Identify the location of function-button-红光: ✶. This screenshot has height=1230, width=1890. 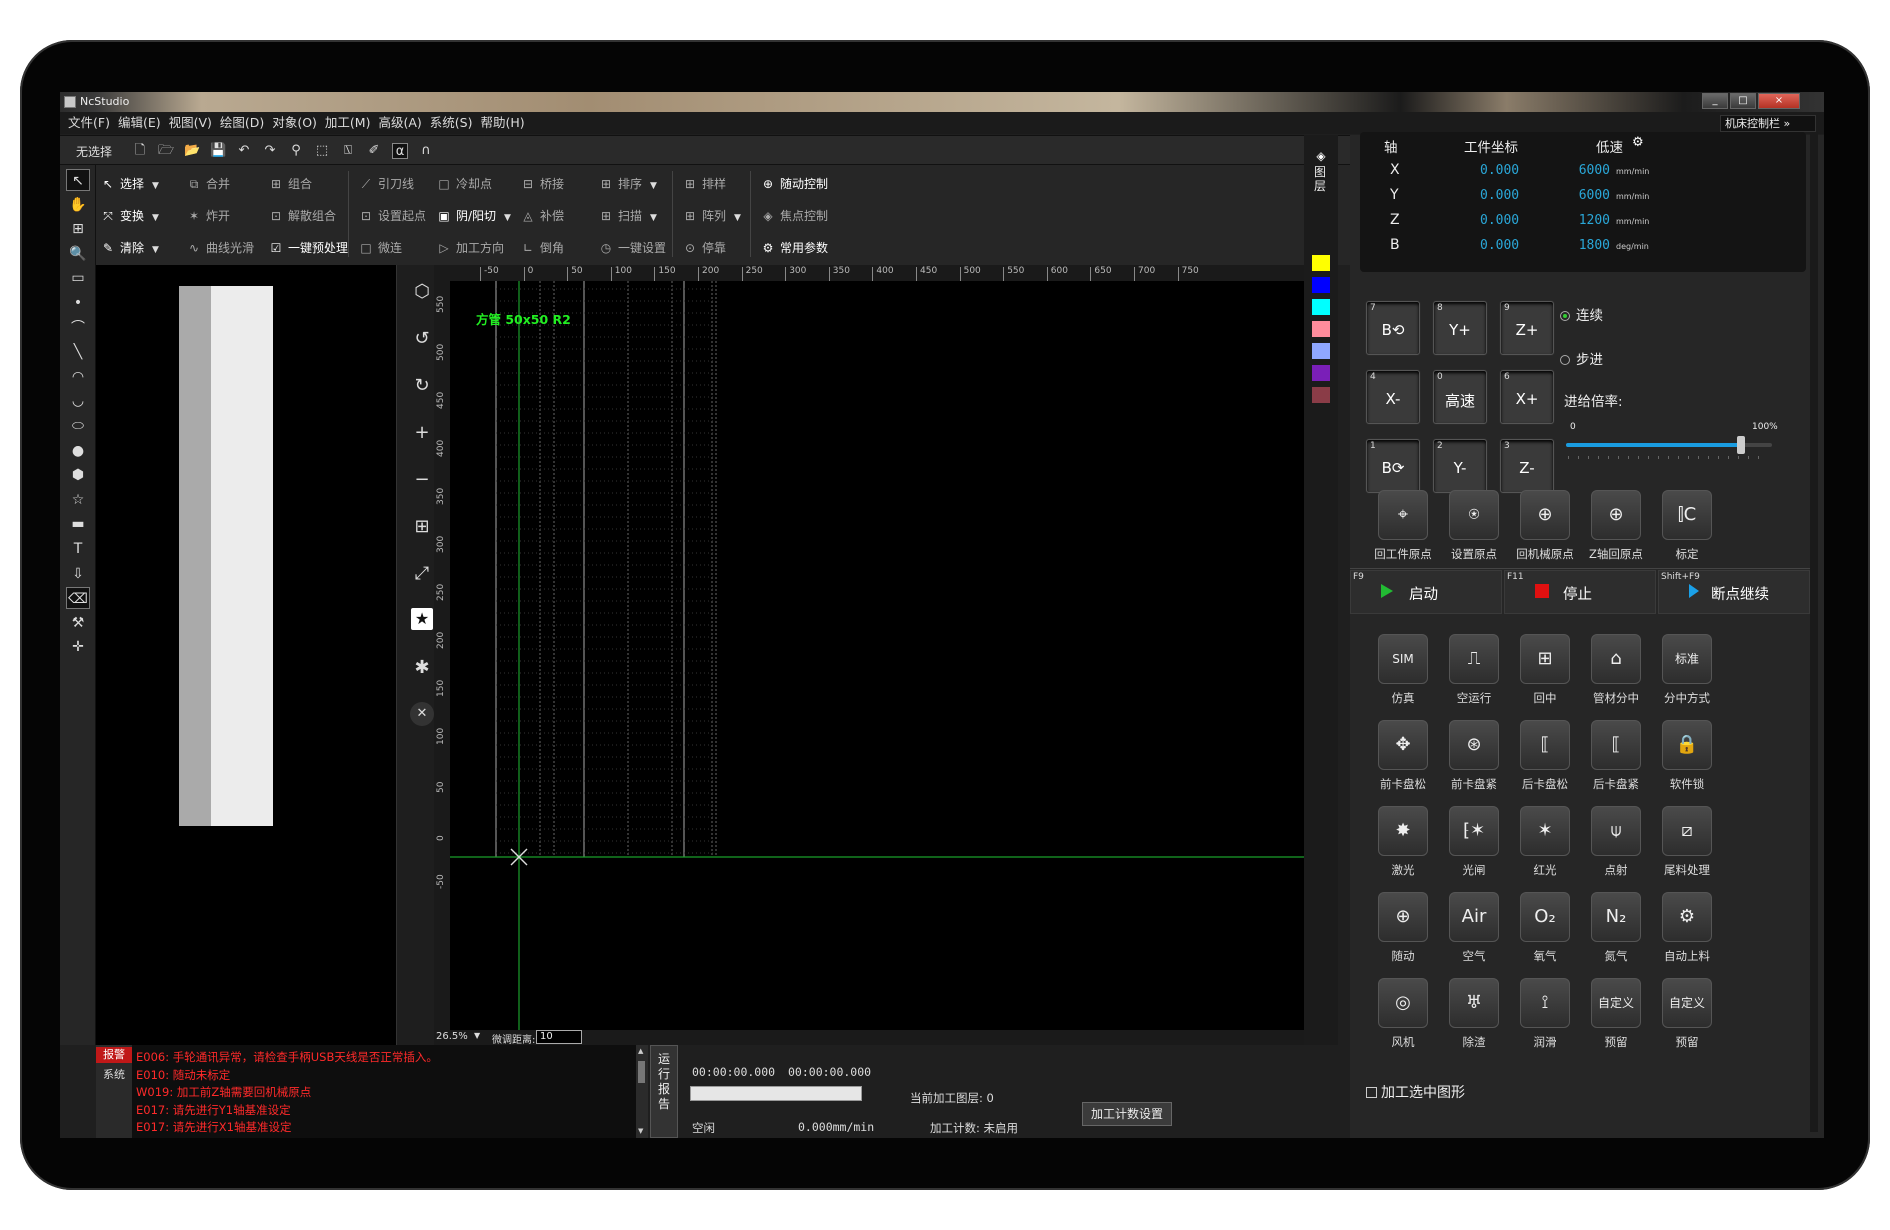
(1545, 831).